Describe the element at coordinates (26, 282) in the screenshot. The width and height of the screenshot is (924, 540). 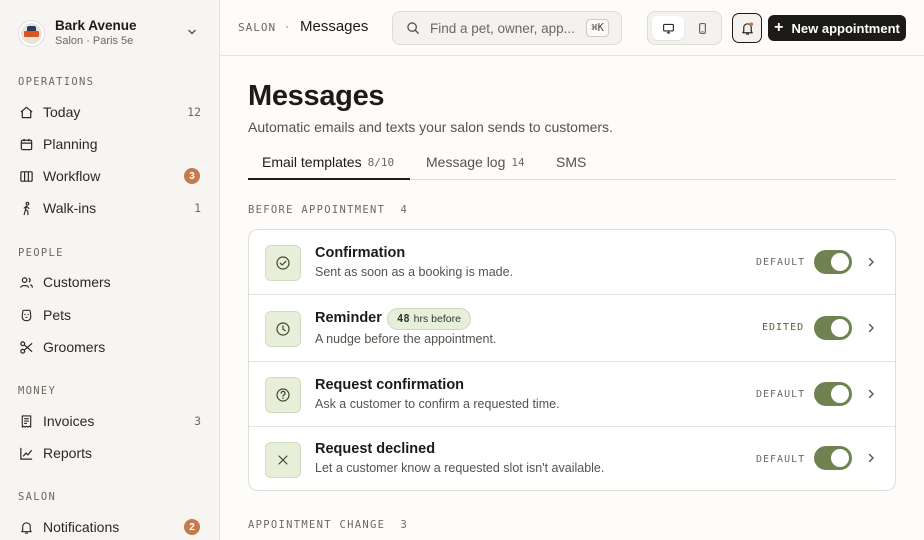
I see `users-icon` at that location.